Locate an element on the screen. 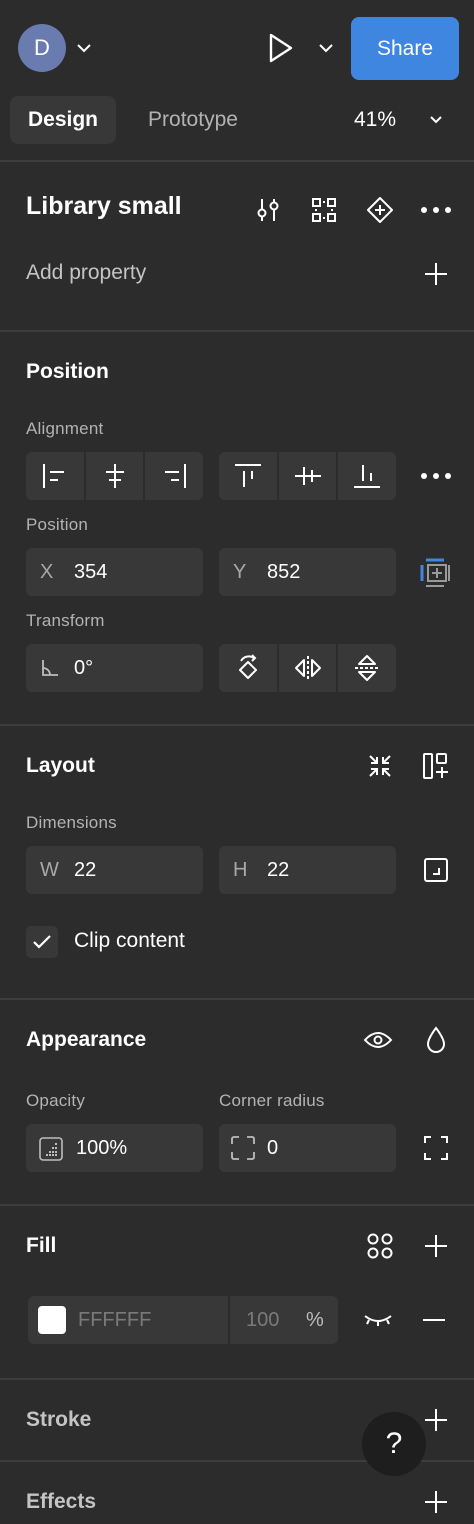 The width and height of the screenshot is (474, 1524). share-button: Share is located at coordinates (405, 48).